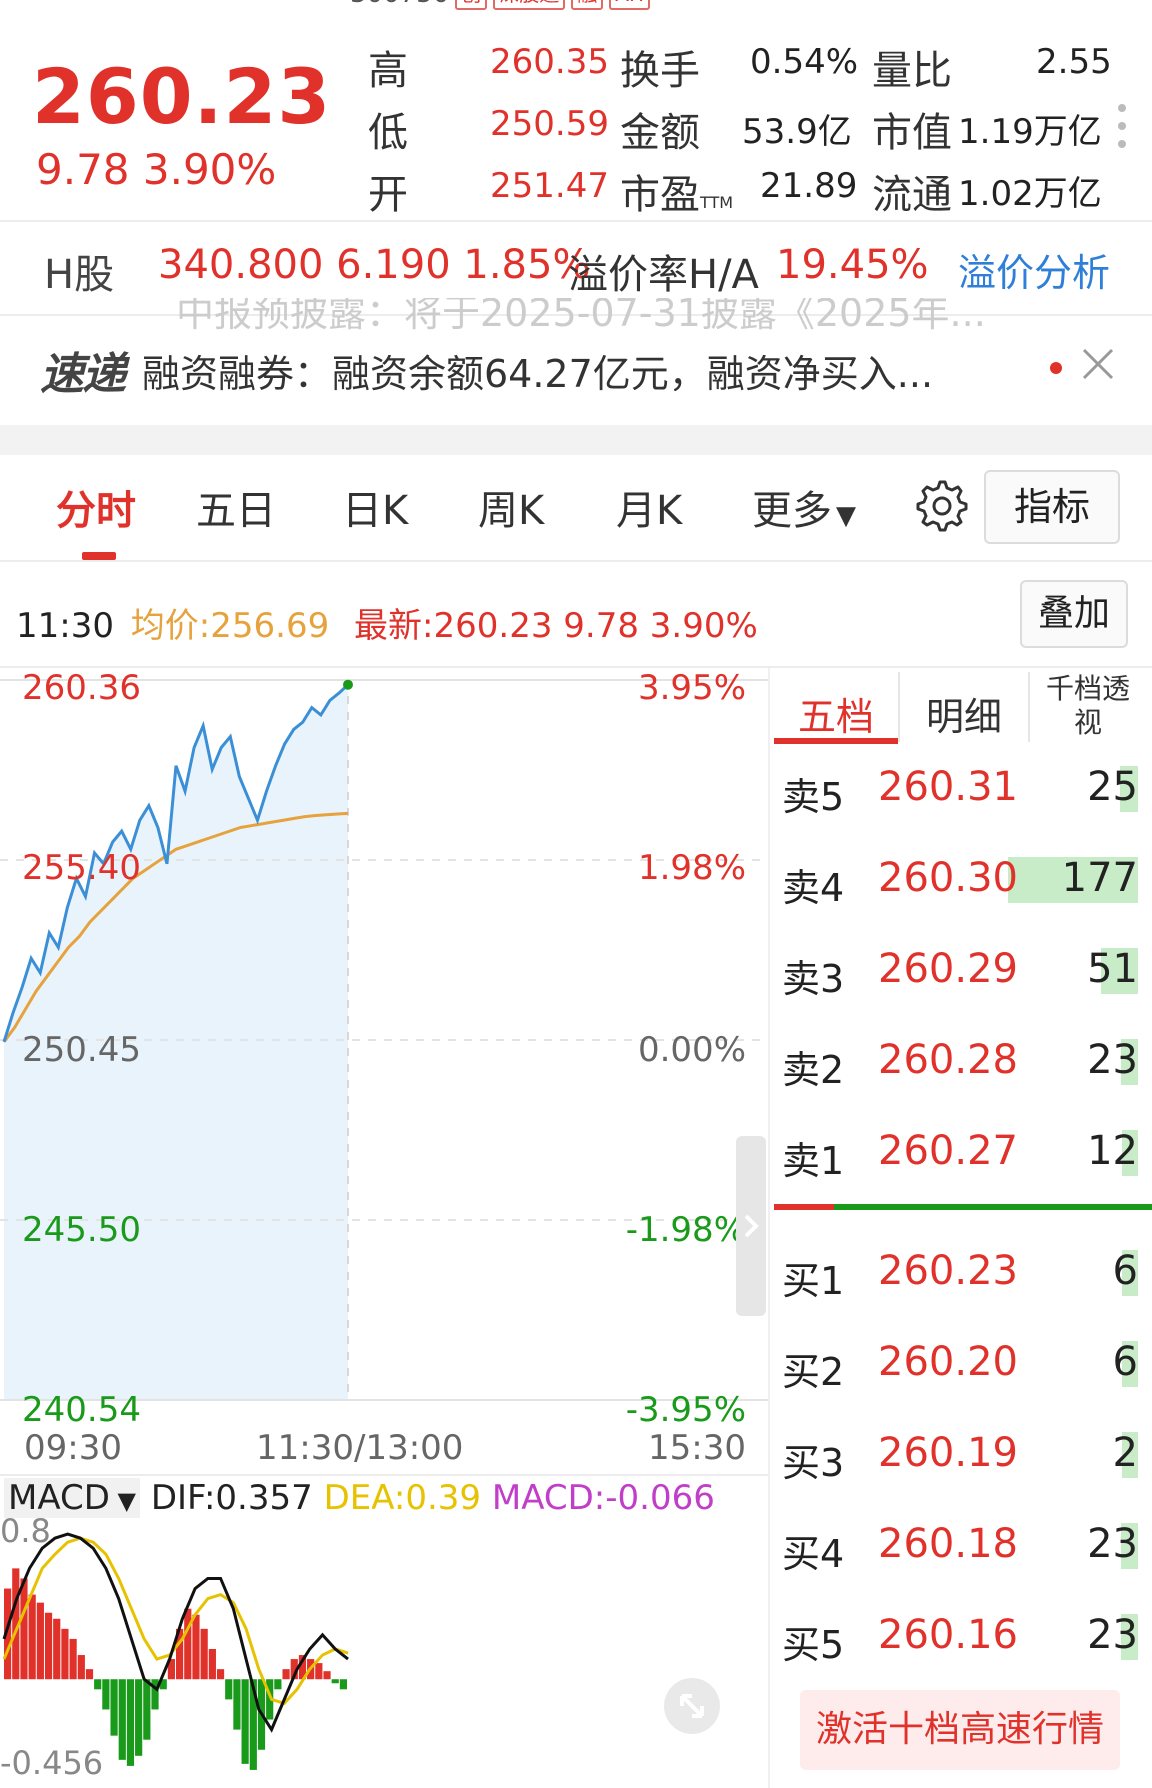 The width and height of the screenshot is (1152, 1788). What do you see at coordinates (629, 5) in the screenshot?
I see `tag-ah: AH` at bounding box center [629, 5].